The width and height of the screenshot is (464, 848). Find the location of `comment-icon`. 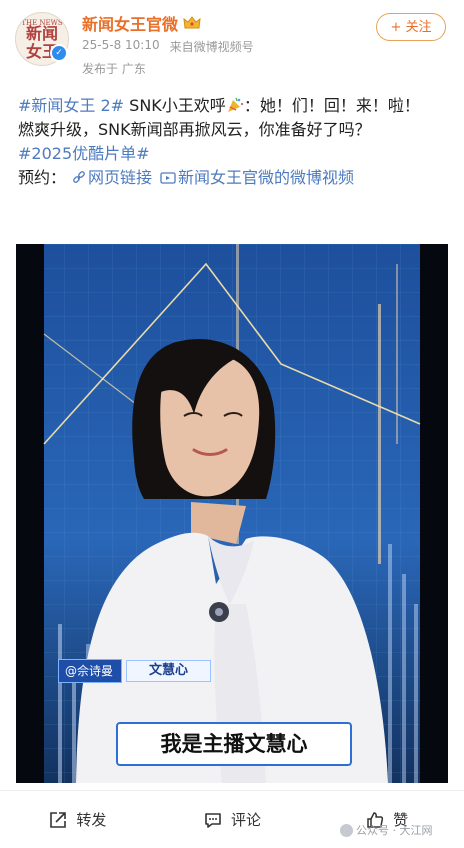

comment-icon is located at coordinates (213, 820).